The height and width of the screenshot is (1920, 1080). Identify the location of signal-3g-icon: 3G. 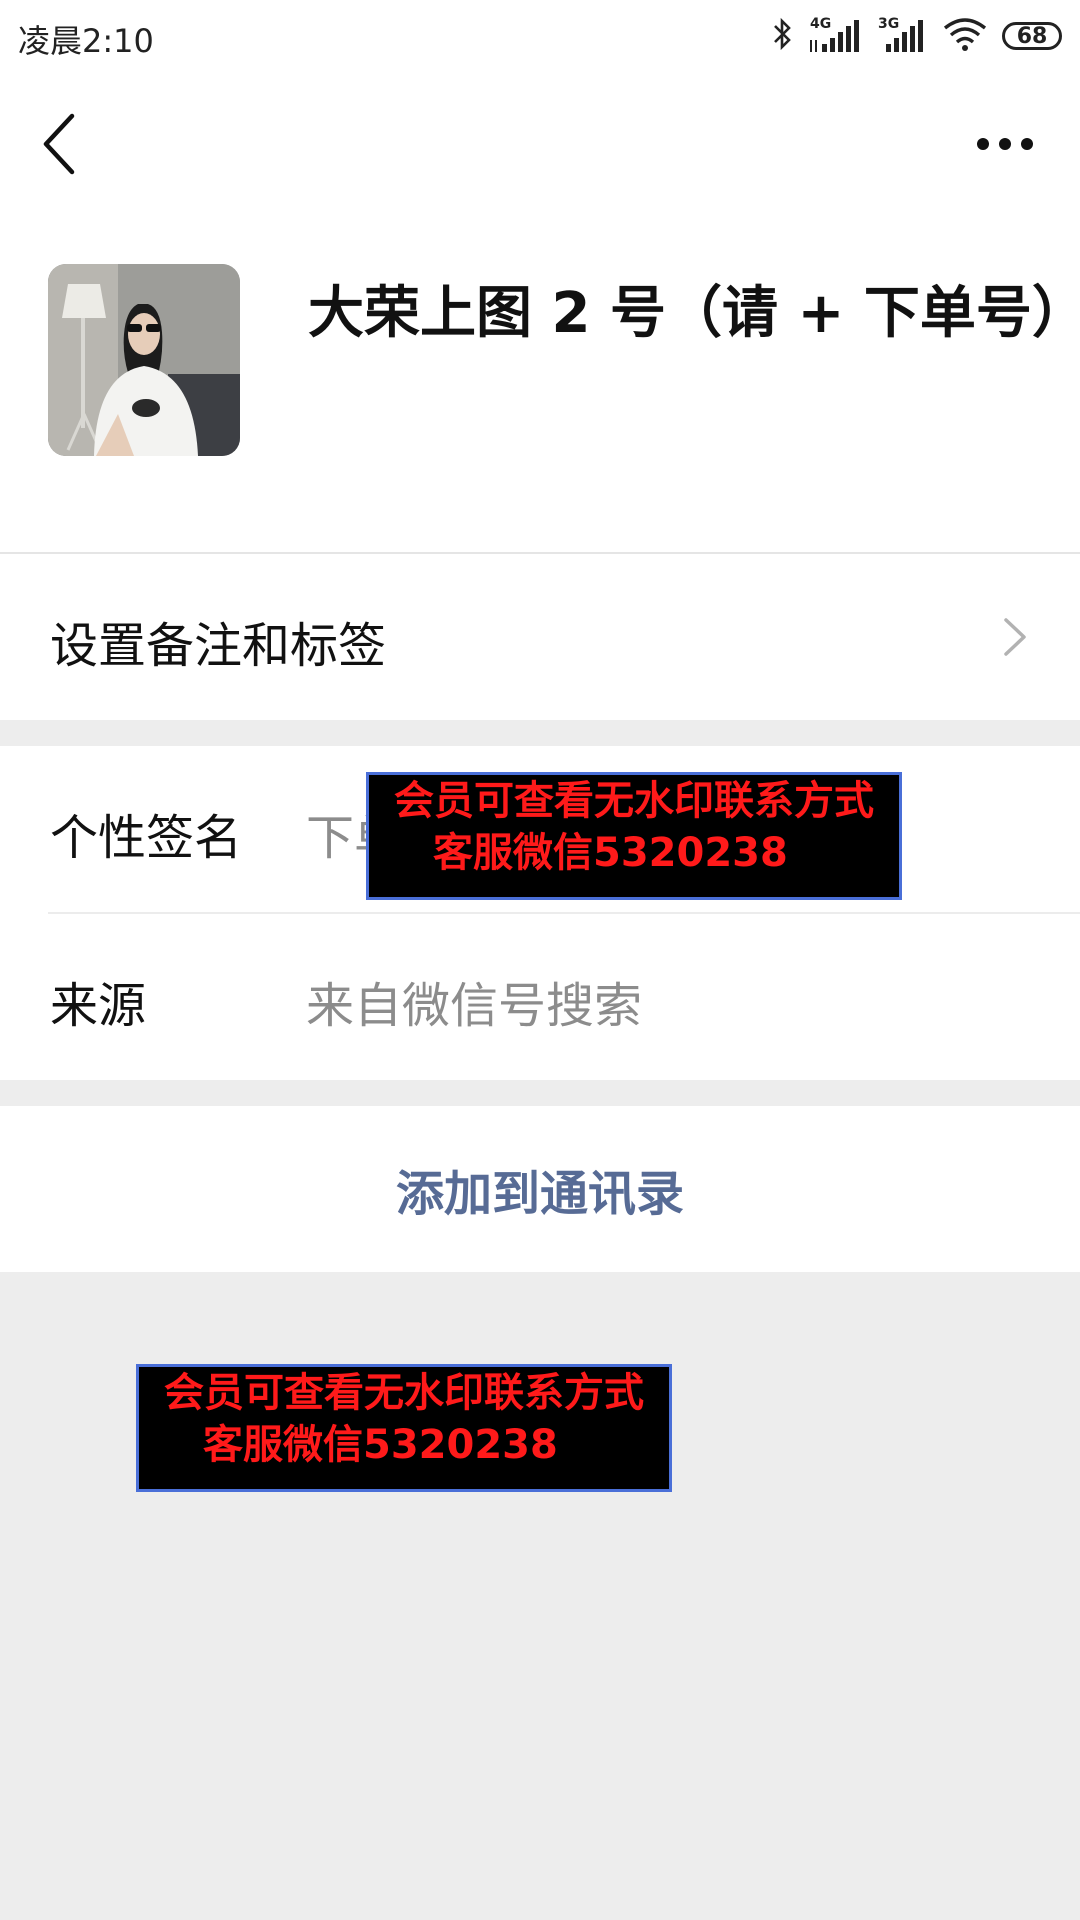
(903, 36).